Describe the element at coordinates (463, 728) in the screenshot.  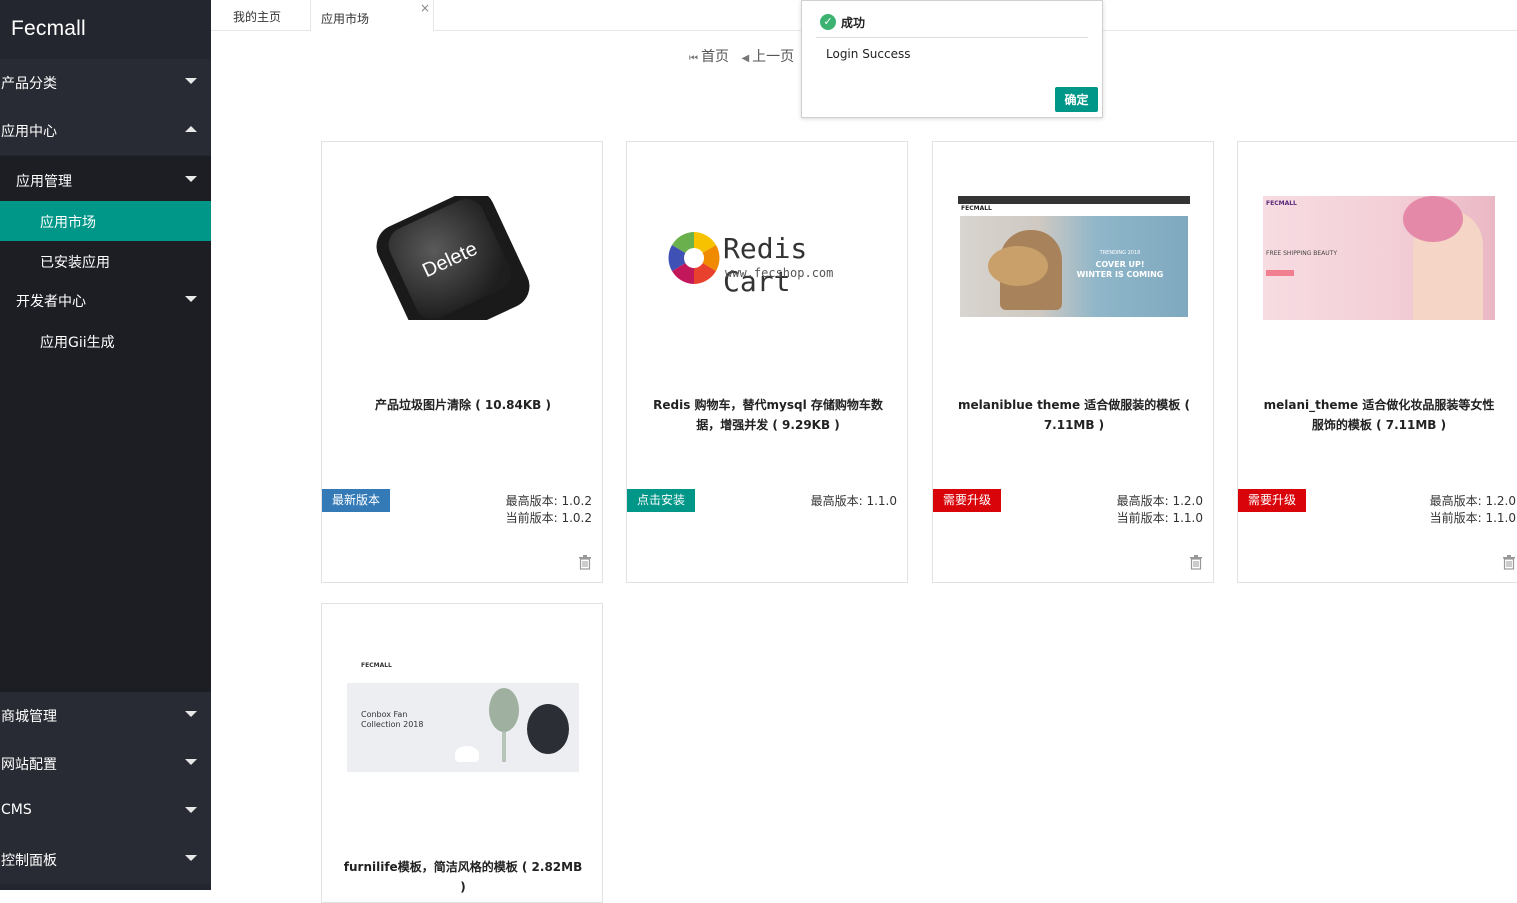
I see `screenshot-banner: Conbox Fan Collection 2018` at that location.